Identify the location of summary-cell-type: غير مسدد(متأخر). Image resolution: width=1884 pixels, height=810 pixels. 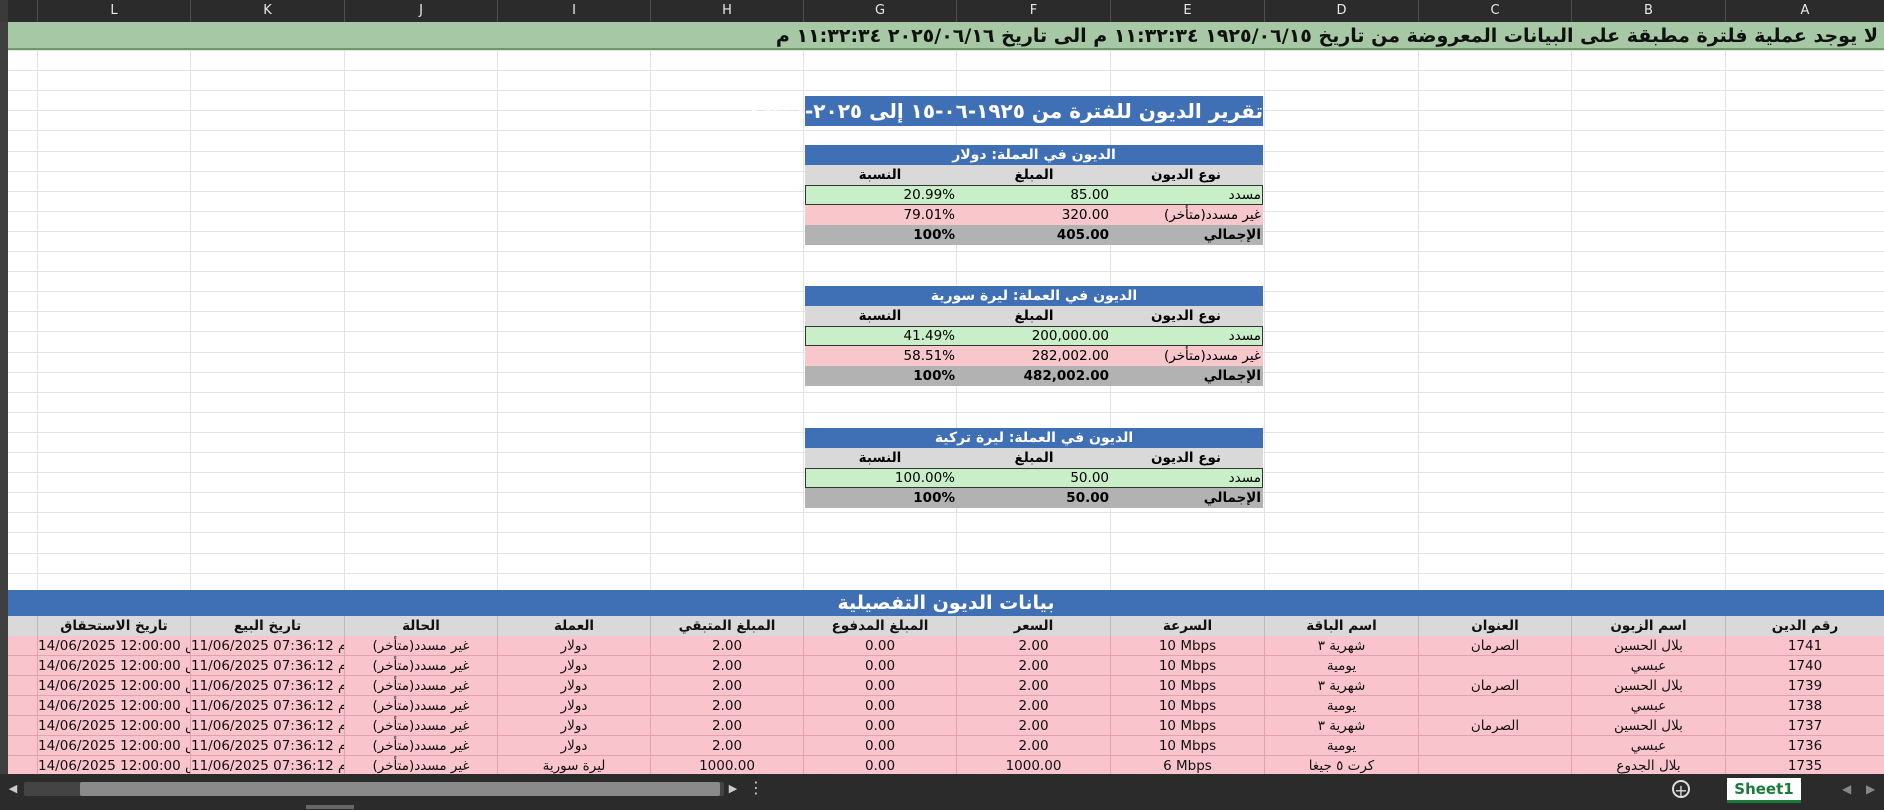
(1186, 356).